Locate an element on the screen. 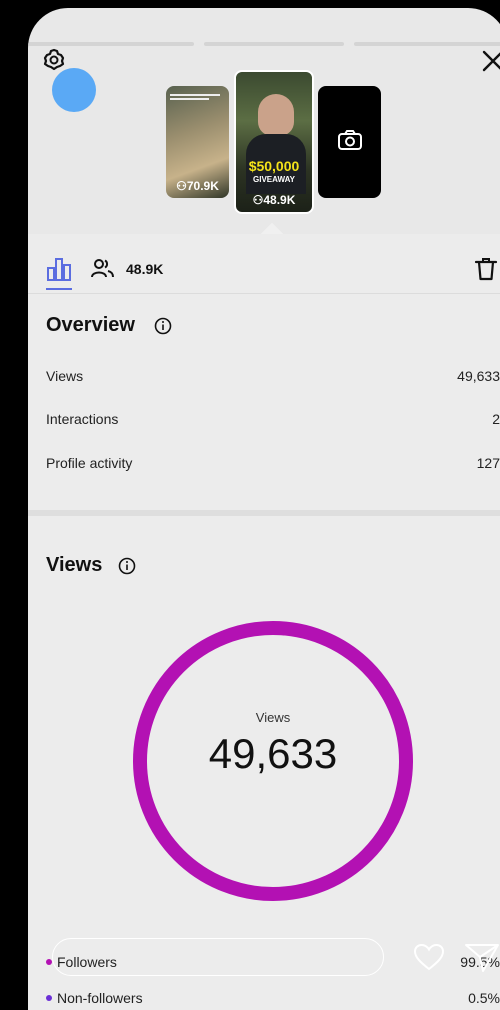  overview-row-value: 2 is located at coordinates (496, 419).